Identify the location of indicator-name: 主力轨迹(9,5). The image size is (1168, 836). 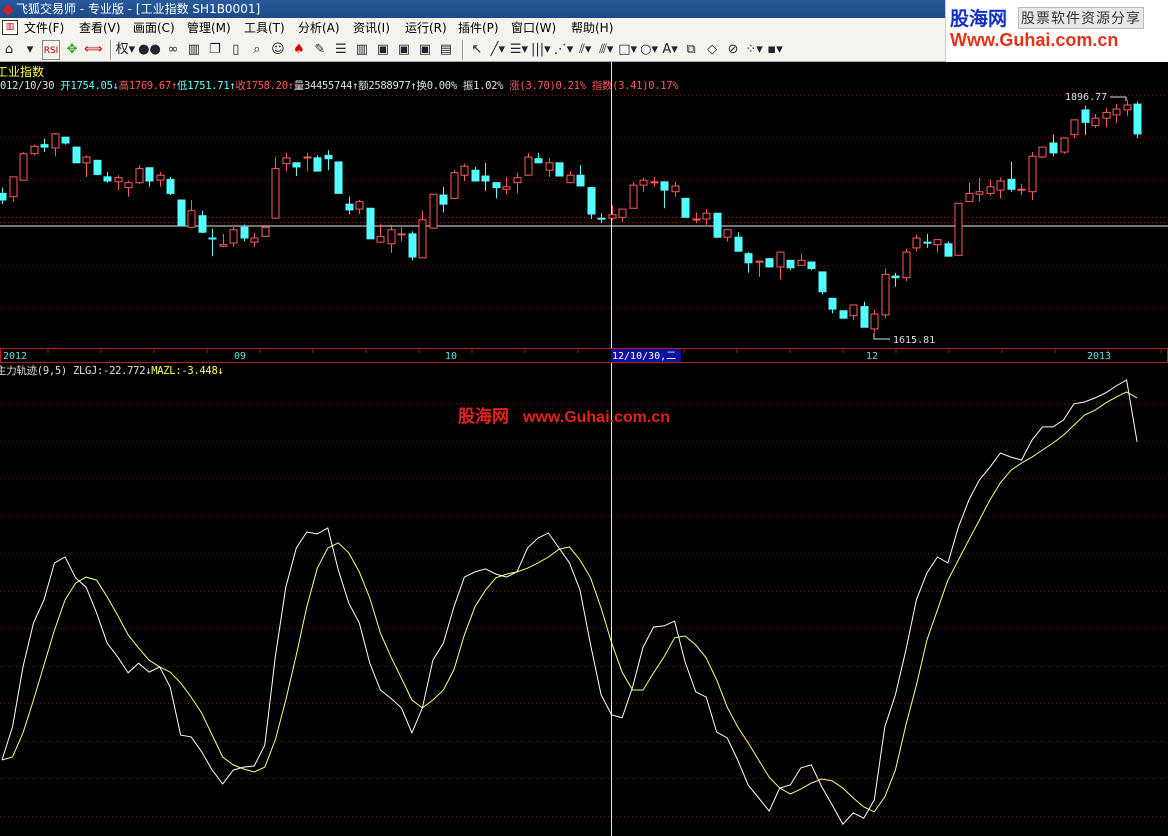
(33, 371).